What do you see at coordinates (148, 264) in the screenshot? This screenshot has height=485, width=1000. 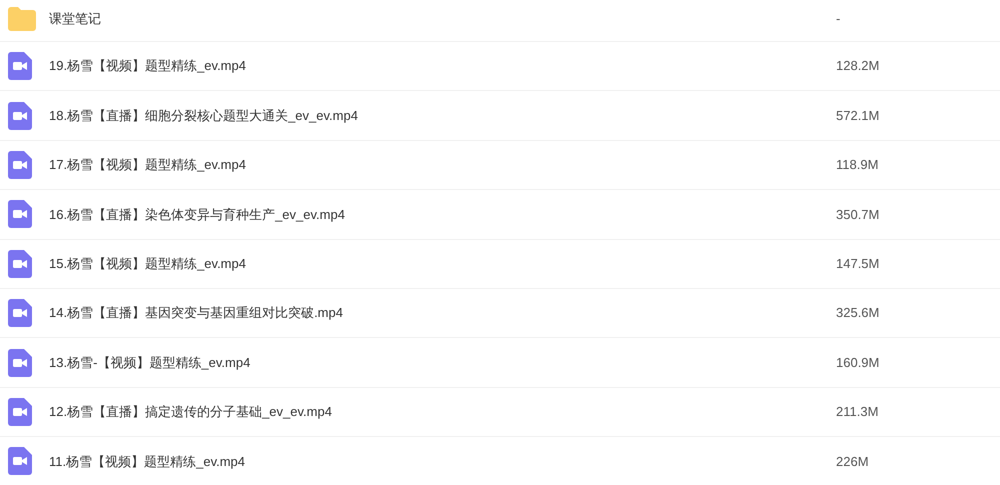 I see `file-name: 15.杨雪【视频】题型精练_ev.mp4` at bounding box center [148, 264].